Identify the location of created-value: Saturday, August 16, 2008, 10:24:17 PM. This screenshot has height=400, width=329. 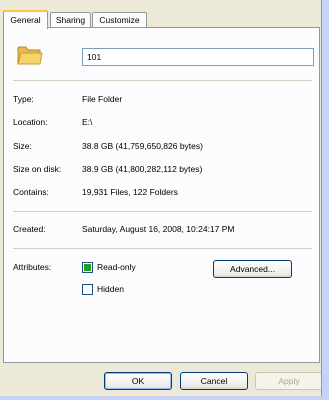
(158, 229).